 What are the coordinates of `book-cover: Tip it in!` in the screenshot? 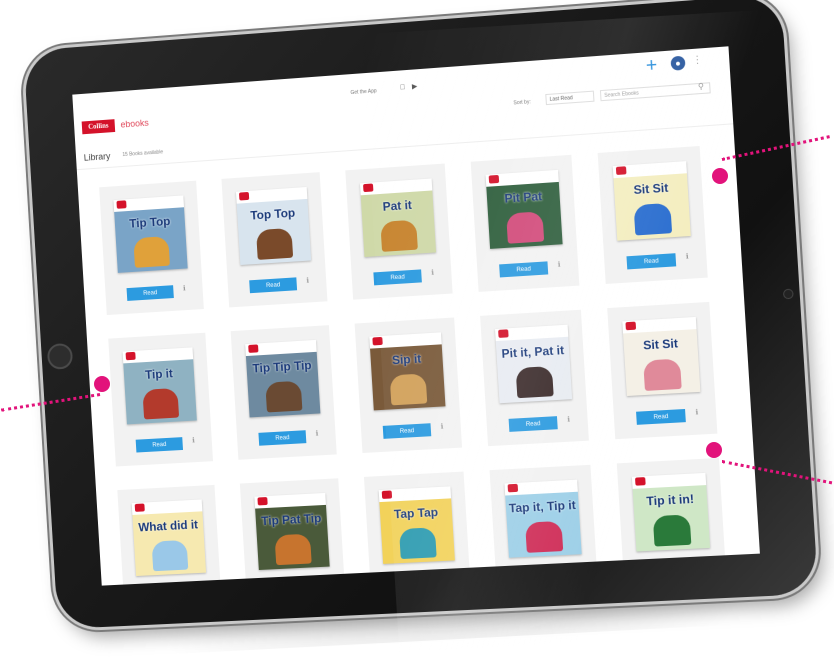 It's located at (671, 512).